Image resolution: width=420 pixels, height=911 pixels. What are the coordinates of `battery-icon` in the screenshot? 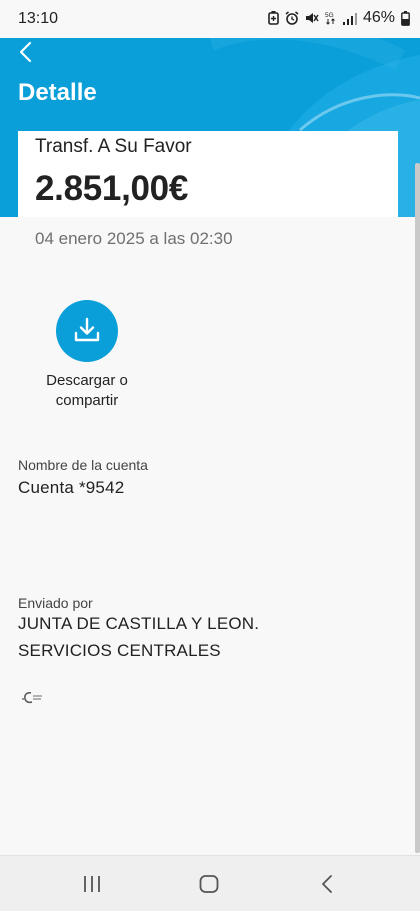 It's located at (405, 18).